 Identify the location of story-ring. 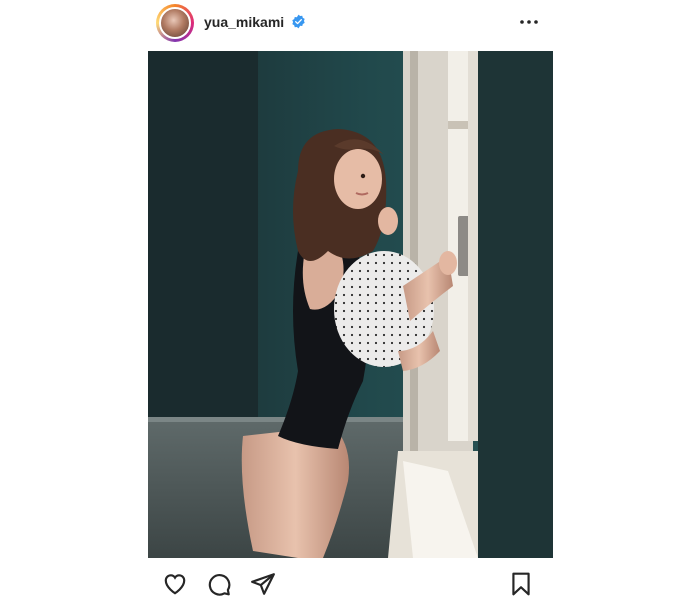
(175, 23).